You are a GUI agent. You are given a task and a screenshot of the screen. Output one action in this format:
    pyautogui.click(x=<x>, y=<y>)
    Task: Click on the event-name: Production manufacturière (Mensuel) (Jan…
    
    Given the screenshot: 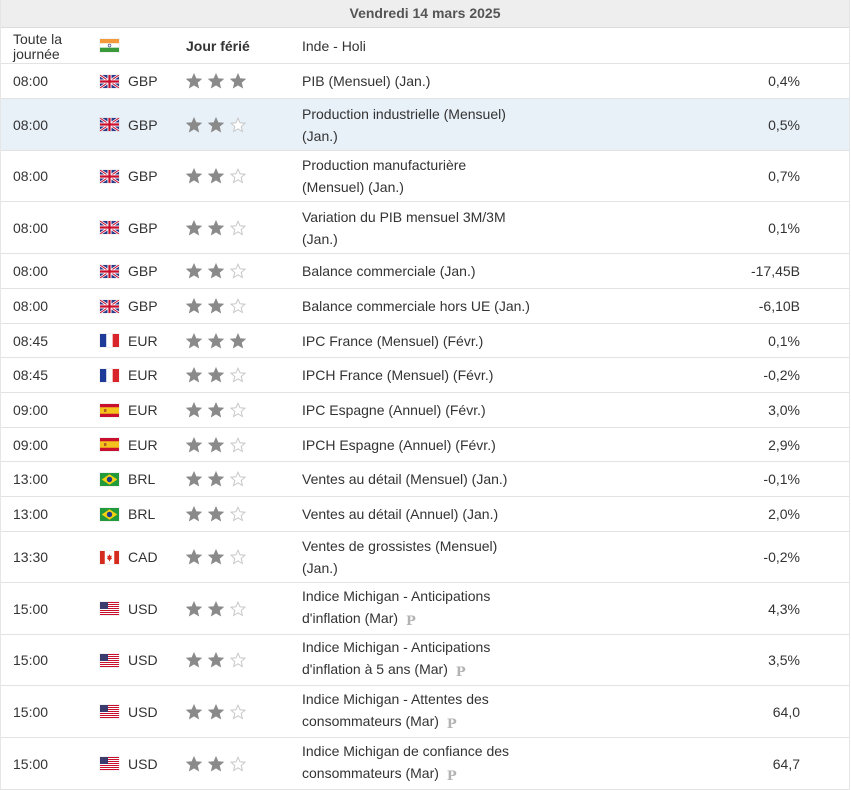 What is the action you would take?
    pyautogui.click(x=417, y=176)
    